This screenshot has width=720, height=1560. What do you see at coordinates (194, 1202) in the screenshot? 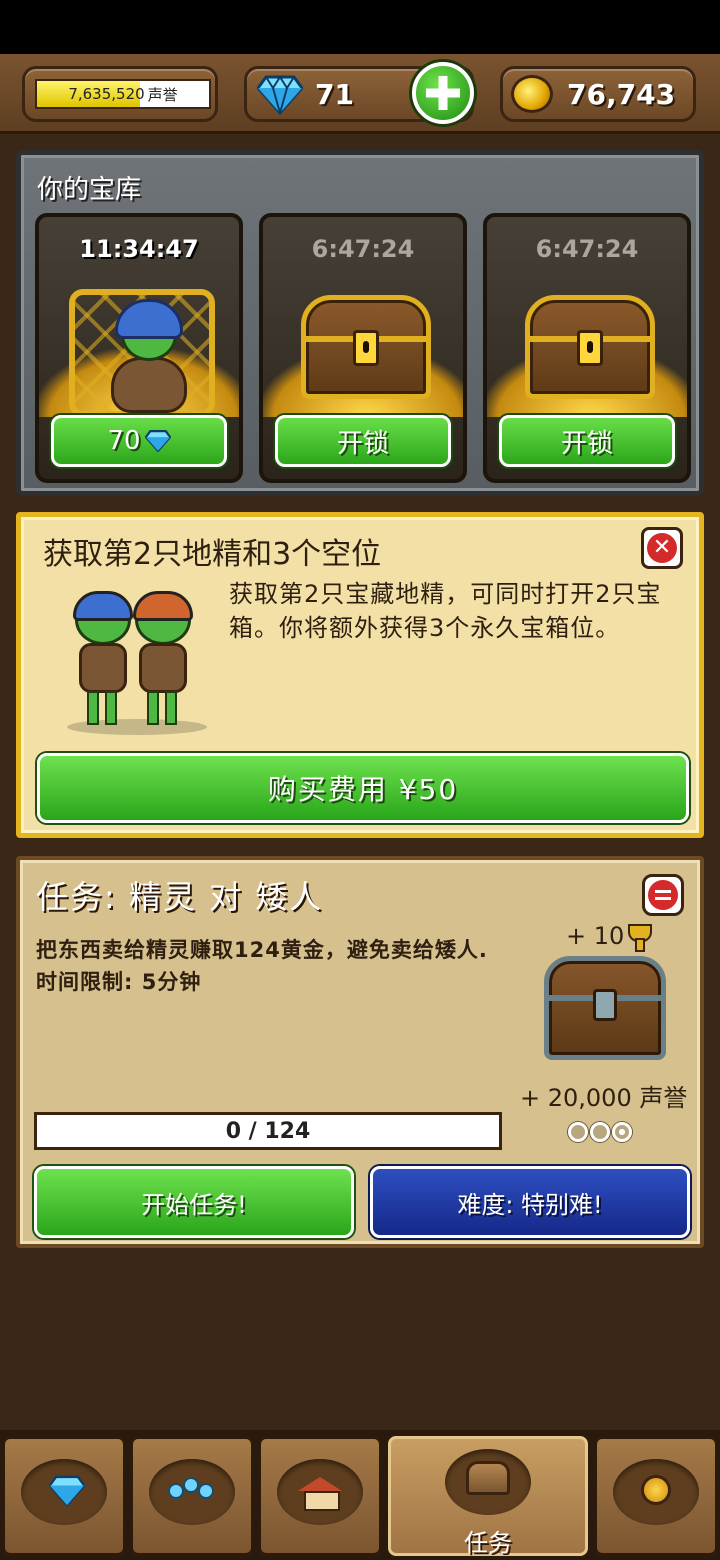
I see `start-quest-button: 开始任务!` at bounding box center [194, 1202].